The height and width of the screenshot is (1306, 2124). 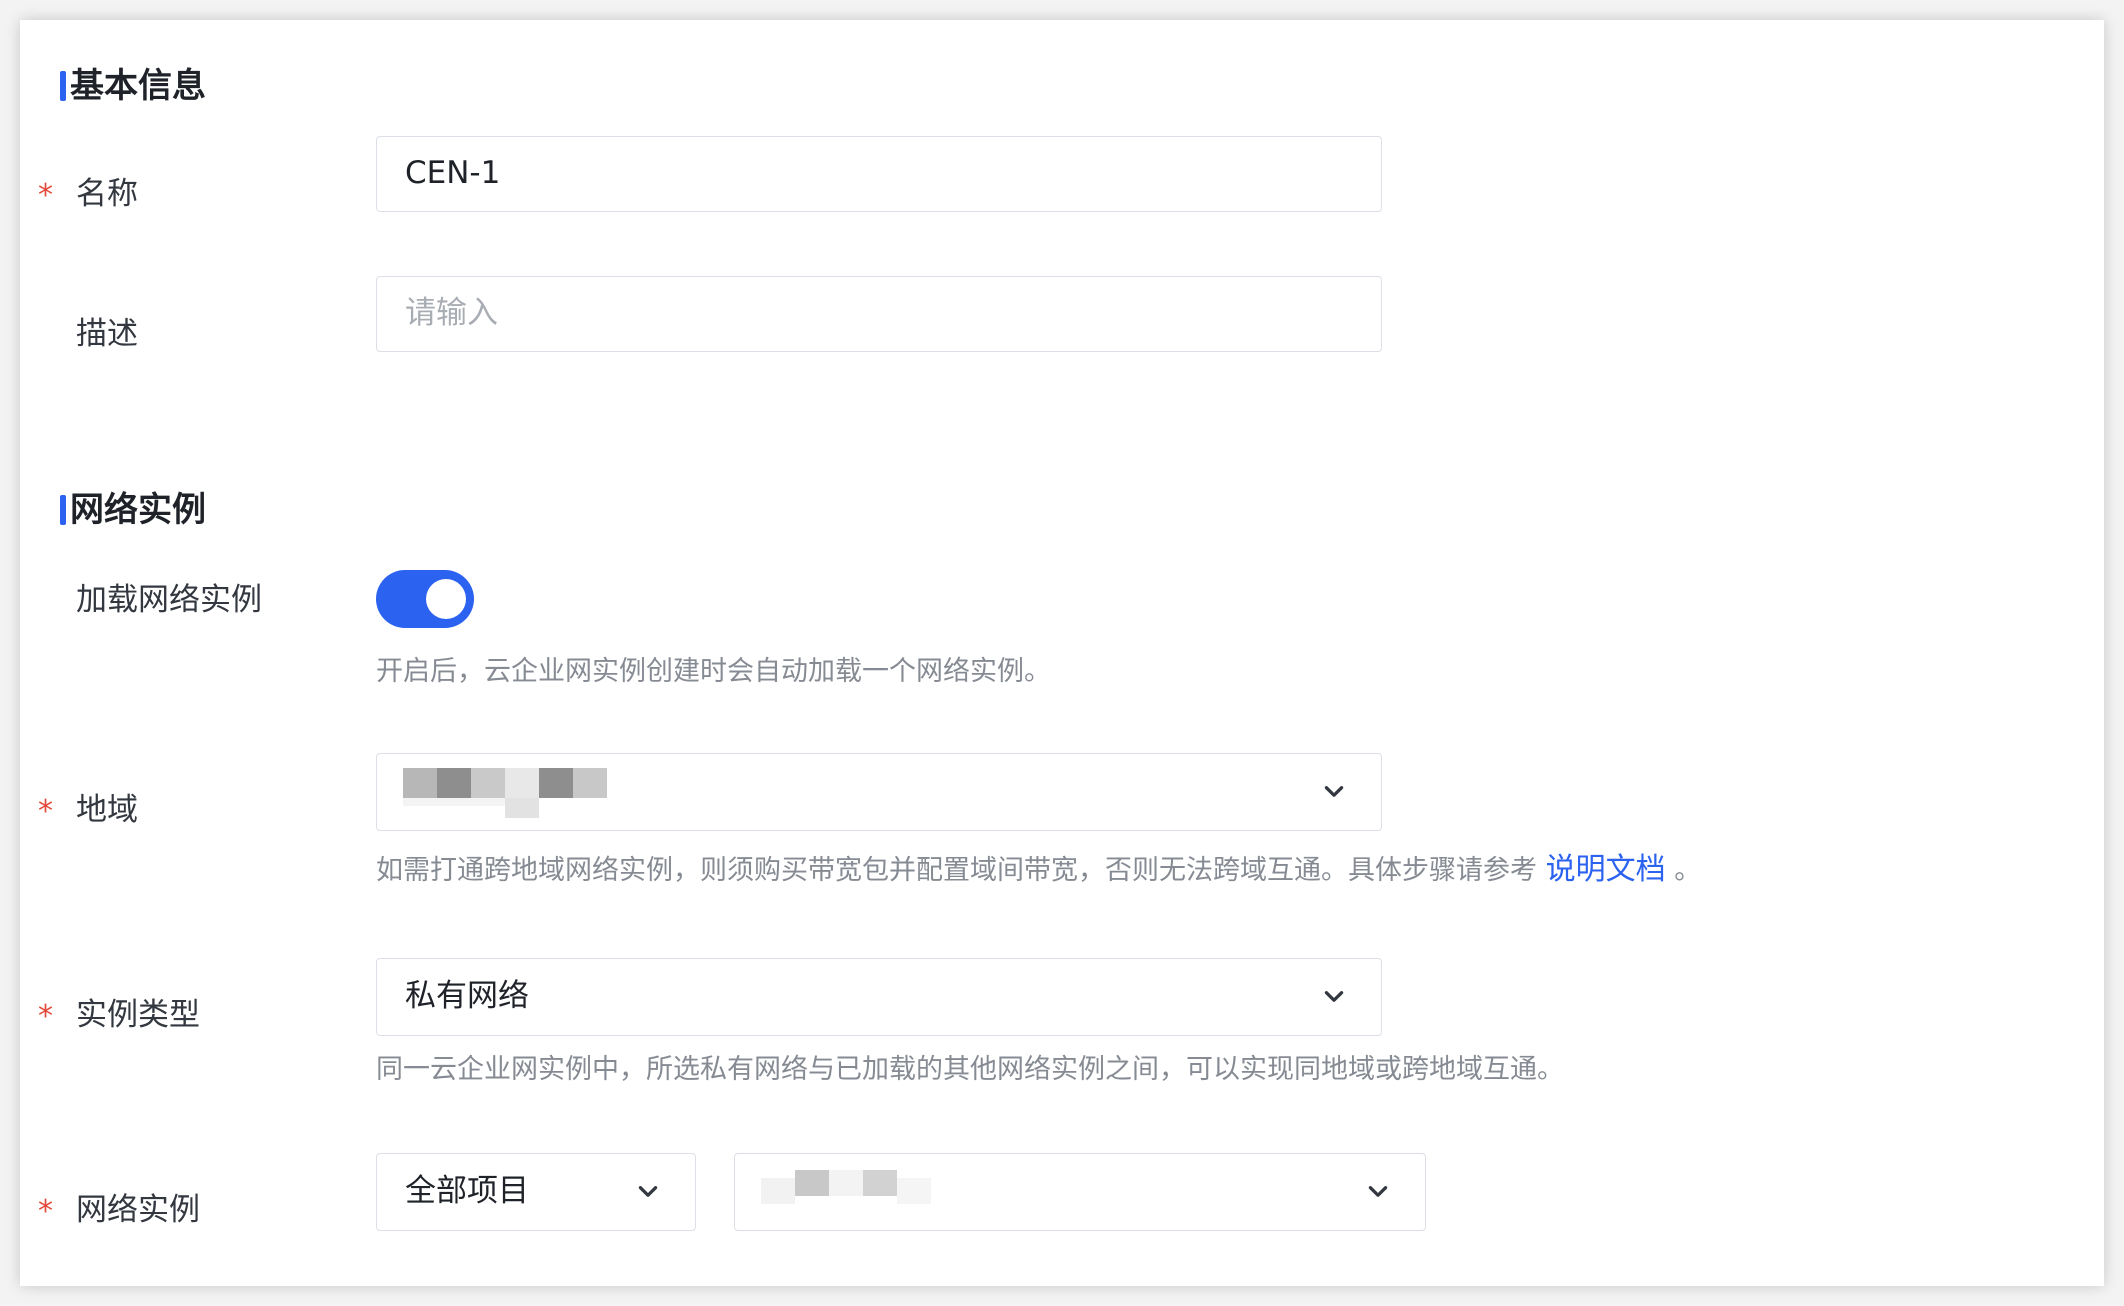 What do you see at coordinates (138, 1210) in the screenshot?
I see `network-instance-label: 网络实例` at bounding box center [138, 1210].